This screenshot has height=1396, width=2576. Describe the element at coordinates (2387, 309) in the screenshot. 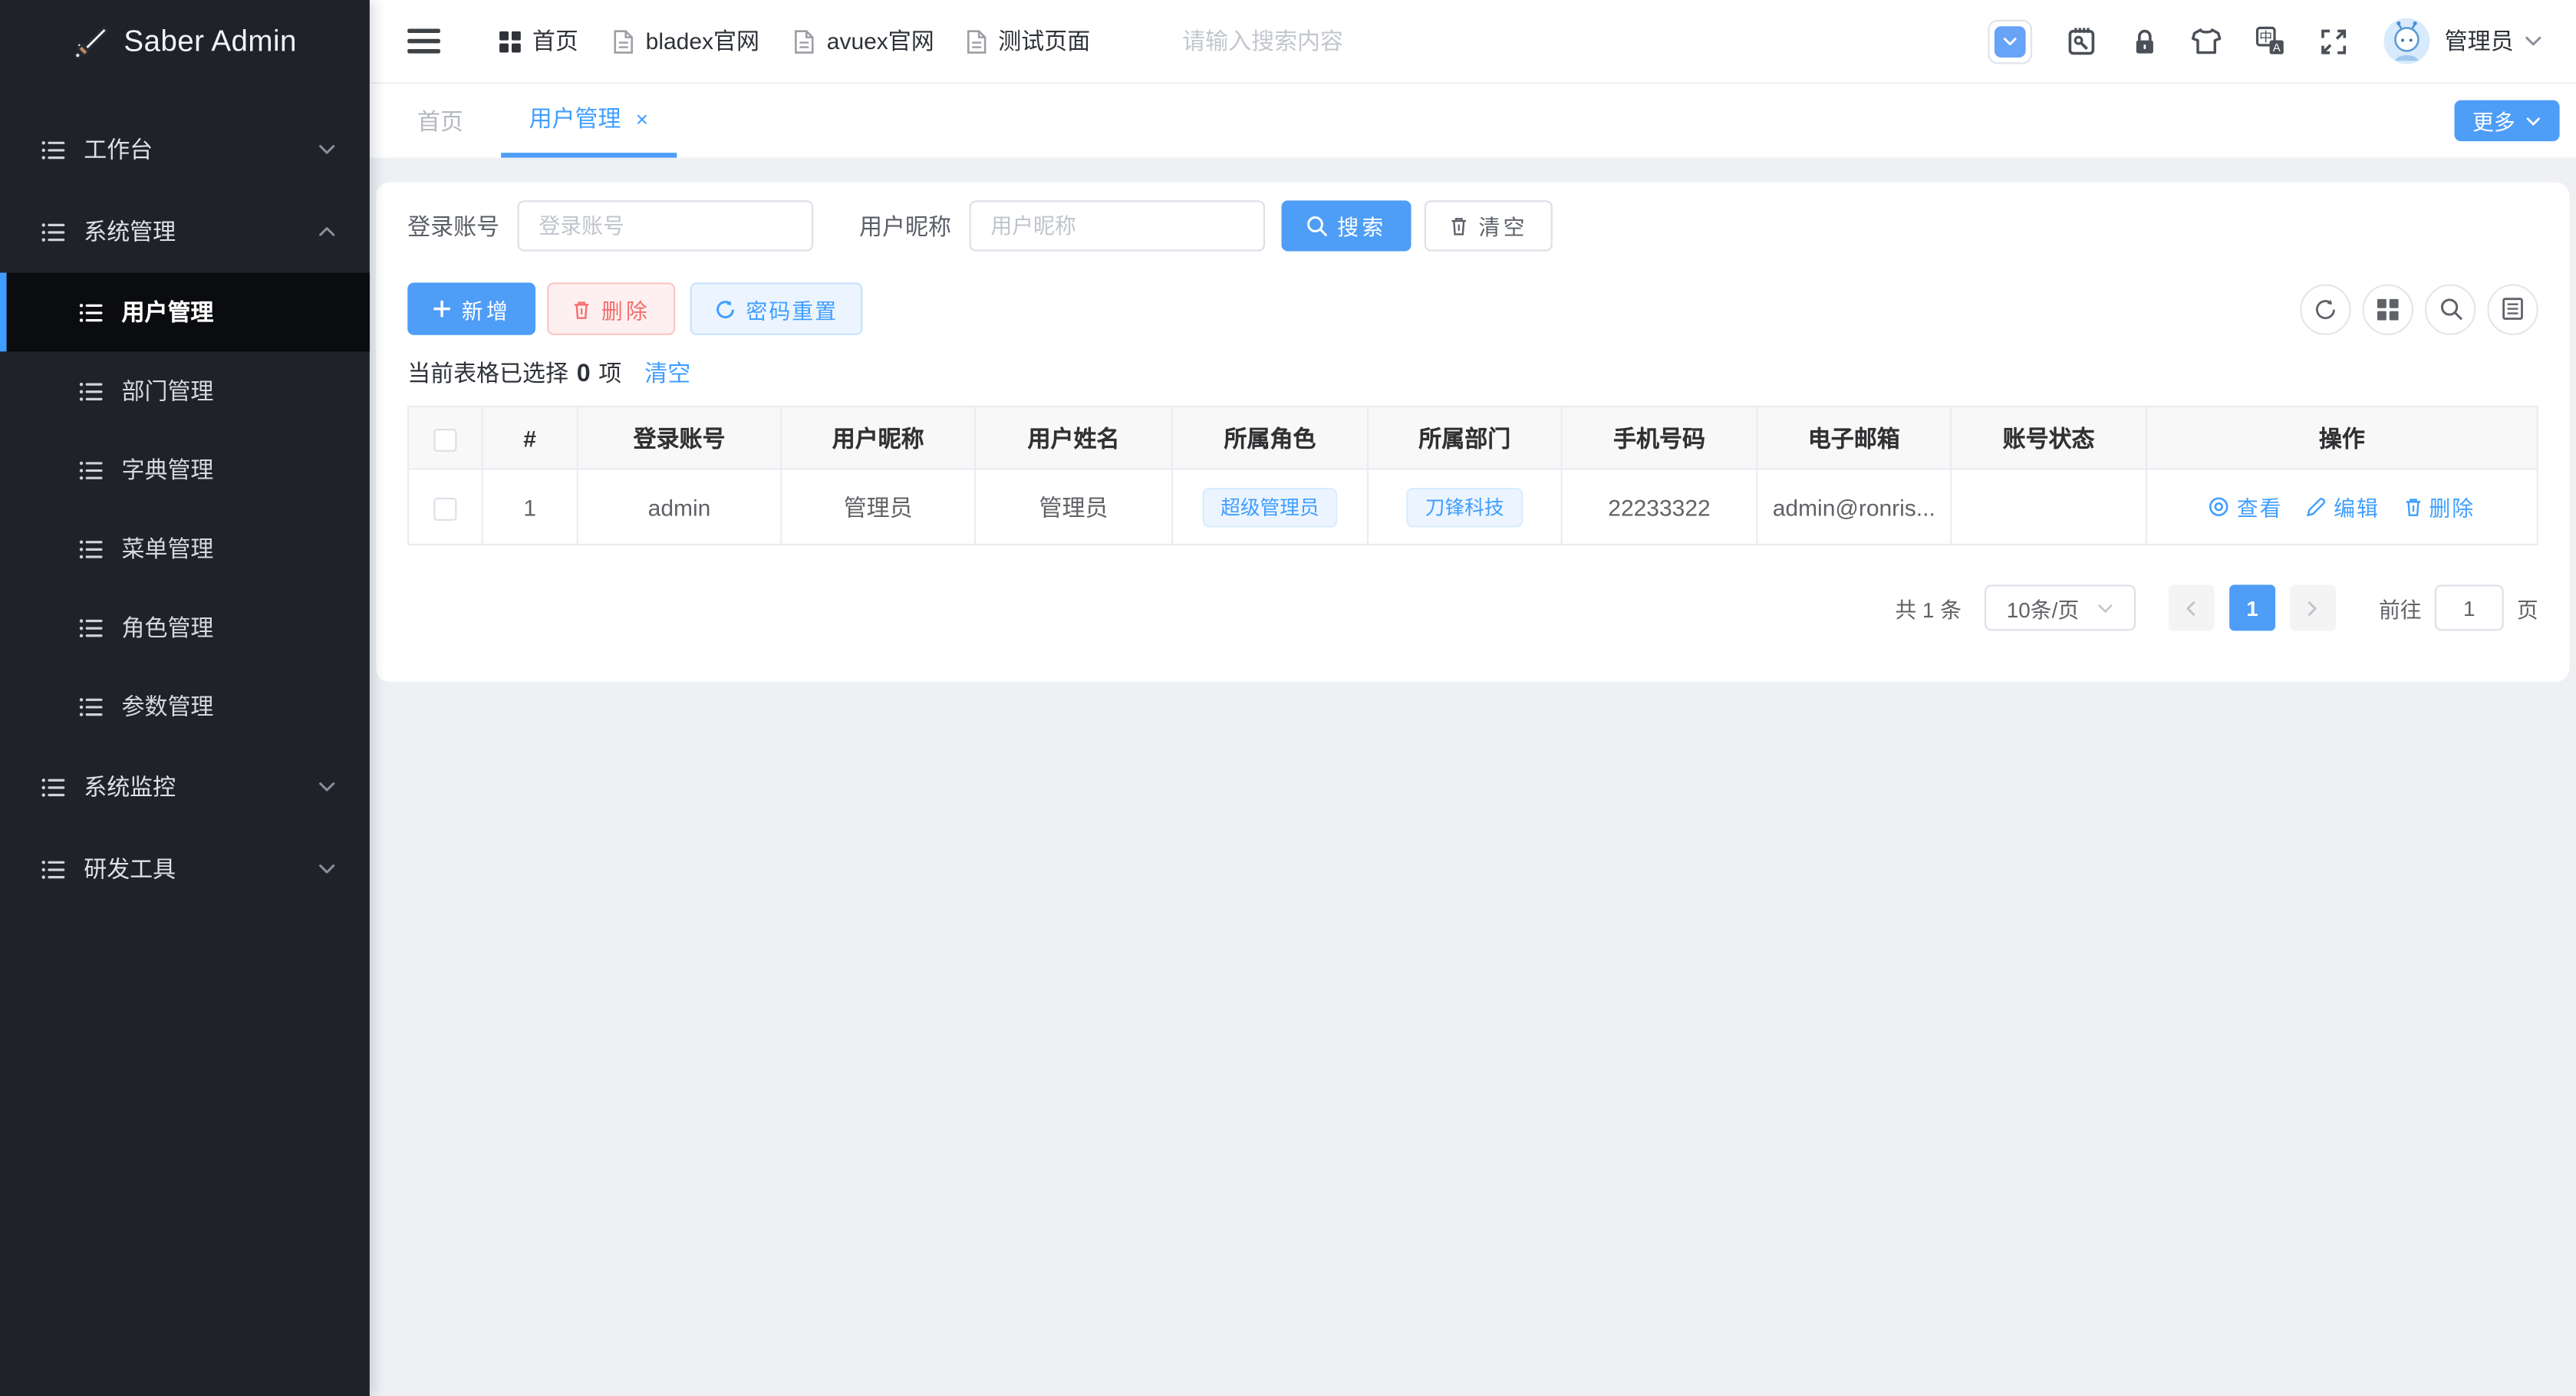

I see `column-settings-button` at that location.